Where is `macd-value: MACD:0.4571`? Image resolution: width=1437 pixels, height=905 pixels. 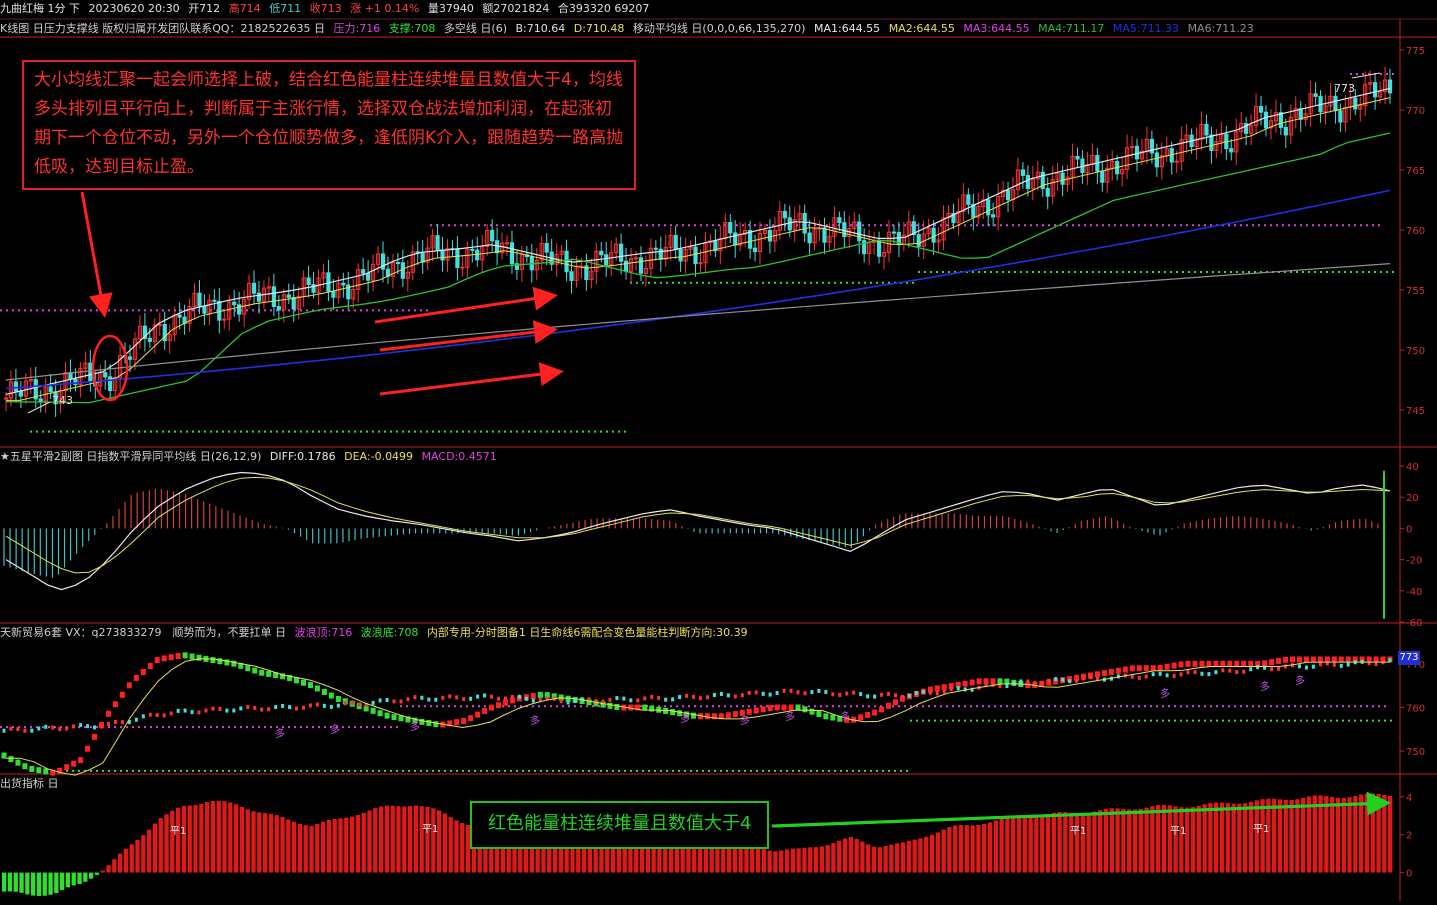 macd-value: MACD:0.4571 is located at coordinates (459, 456).